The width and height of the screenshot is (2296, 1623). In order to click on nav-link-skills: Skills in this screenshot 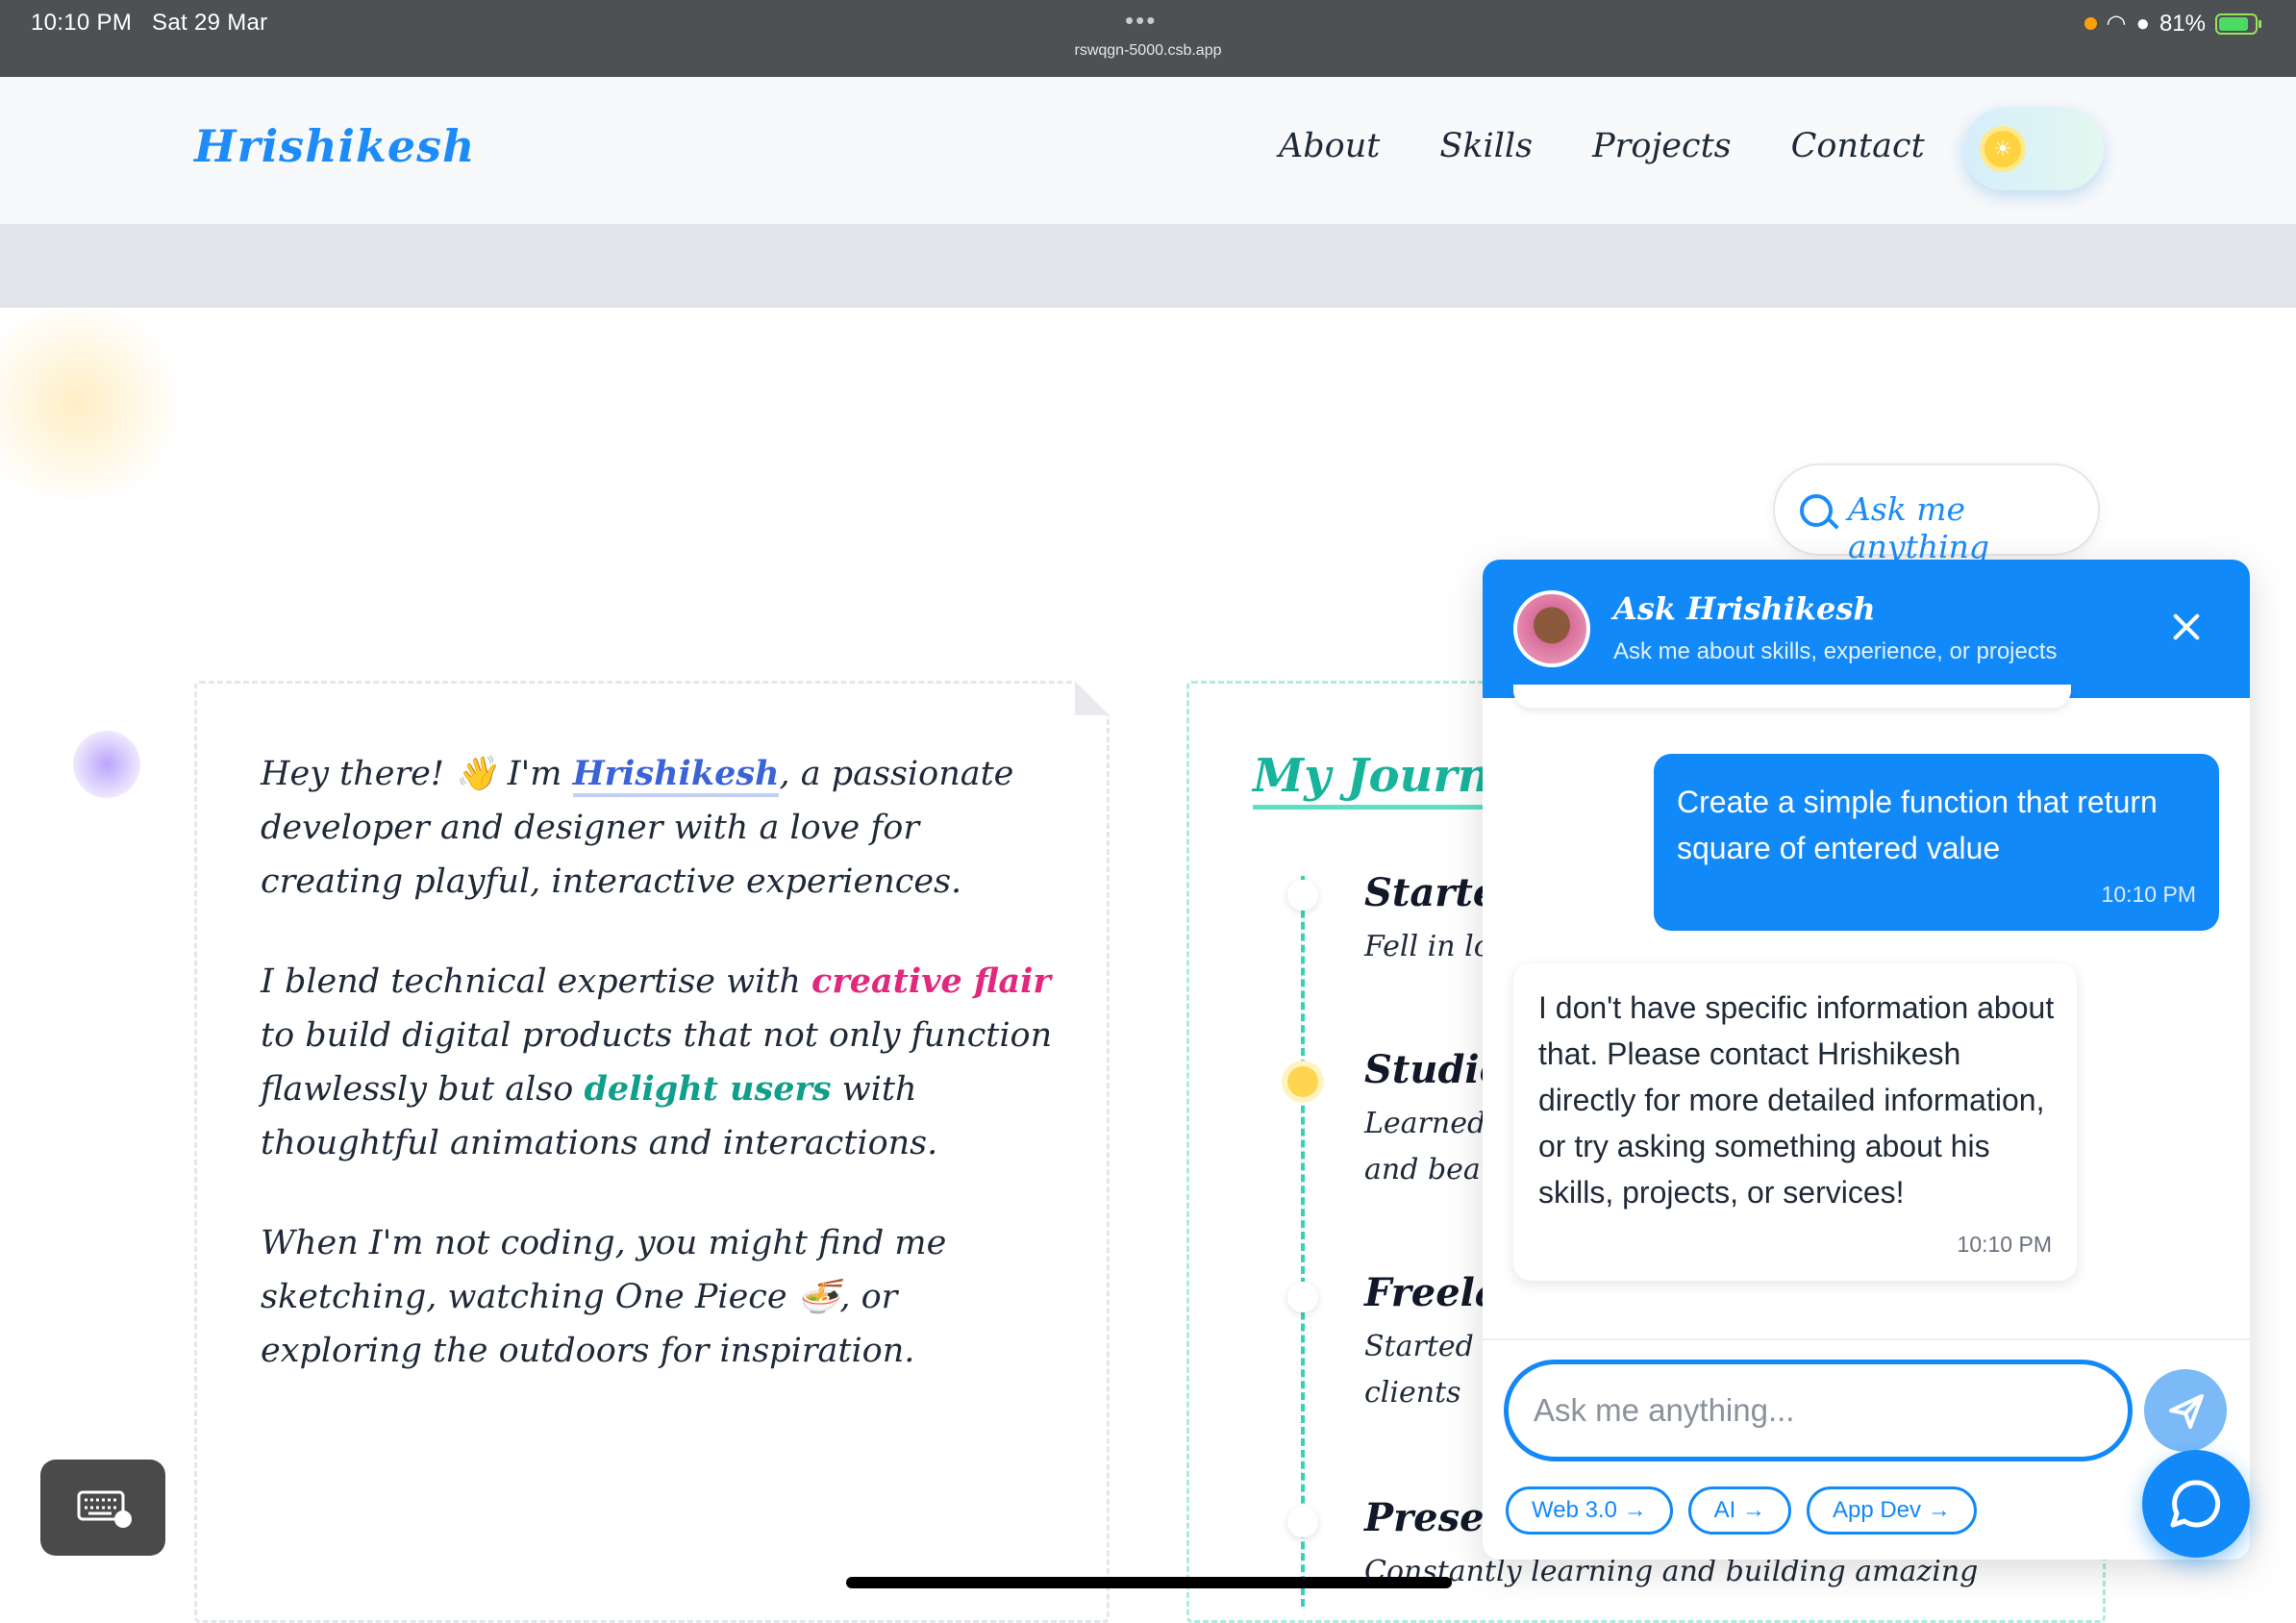, I will do `click(1486, 146)`.